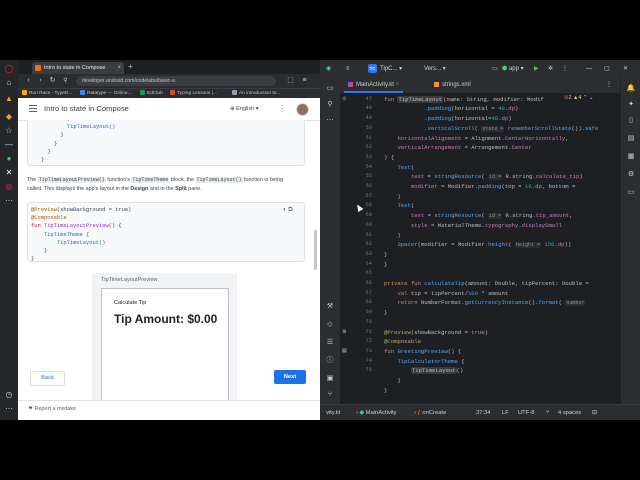 The height and width of the screenshot is (480, 640). Describe the element at coordinates (435, 69) in the screenshot. I see `vcs-menu: Vers... ▾` at that location.